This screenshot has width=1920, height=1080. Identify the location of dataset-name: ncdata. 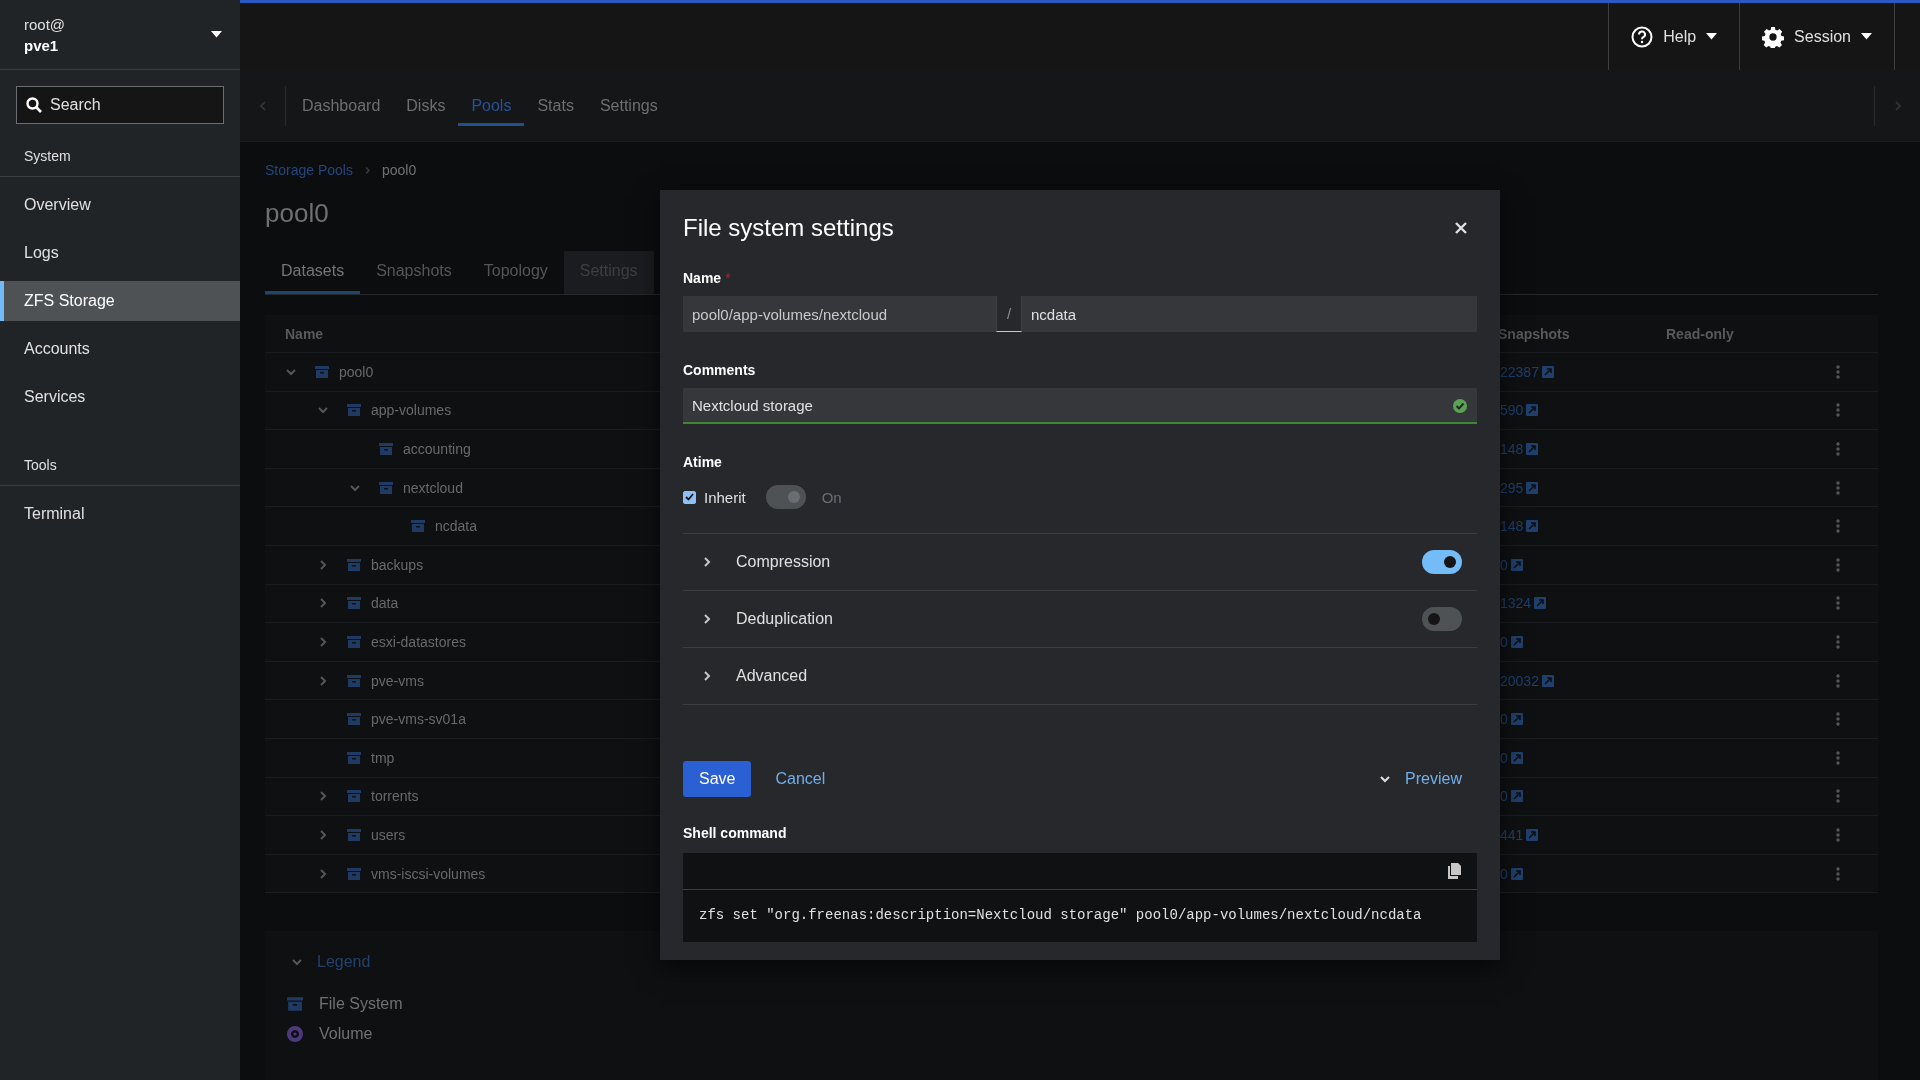
(456, 526).